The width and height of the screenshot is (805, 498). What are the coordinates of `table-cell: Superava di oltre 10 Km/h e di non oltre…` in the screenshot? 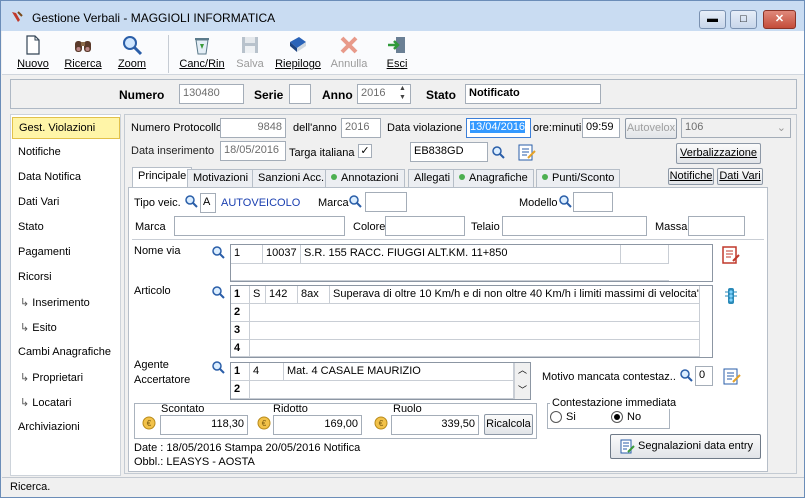 It's located at (515, 295).